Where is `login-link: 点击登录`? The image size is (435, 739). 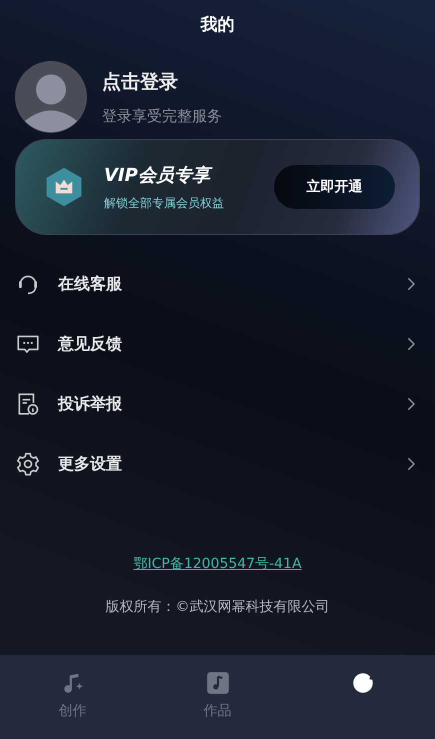
login-link: 点击登录 is located at coordinates (162, 81).